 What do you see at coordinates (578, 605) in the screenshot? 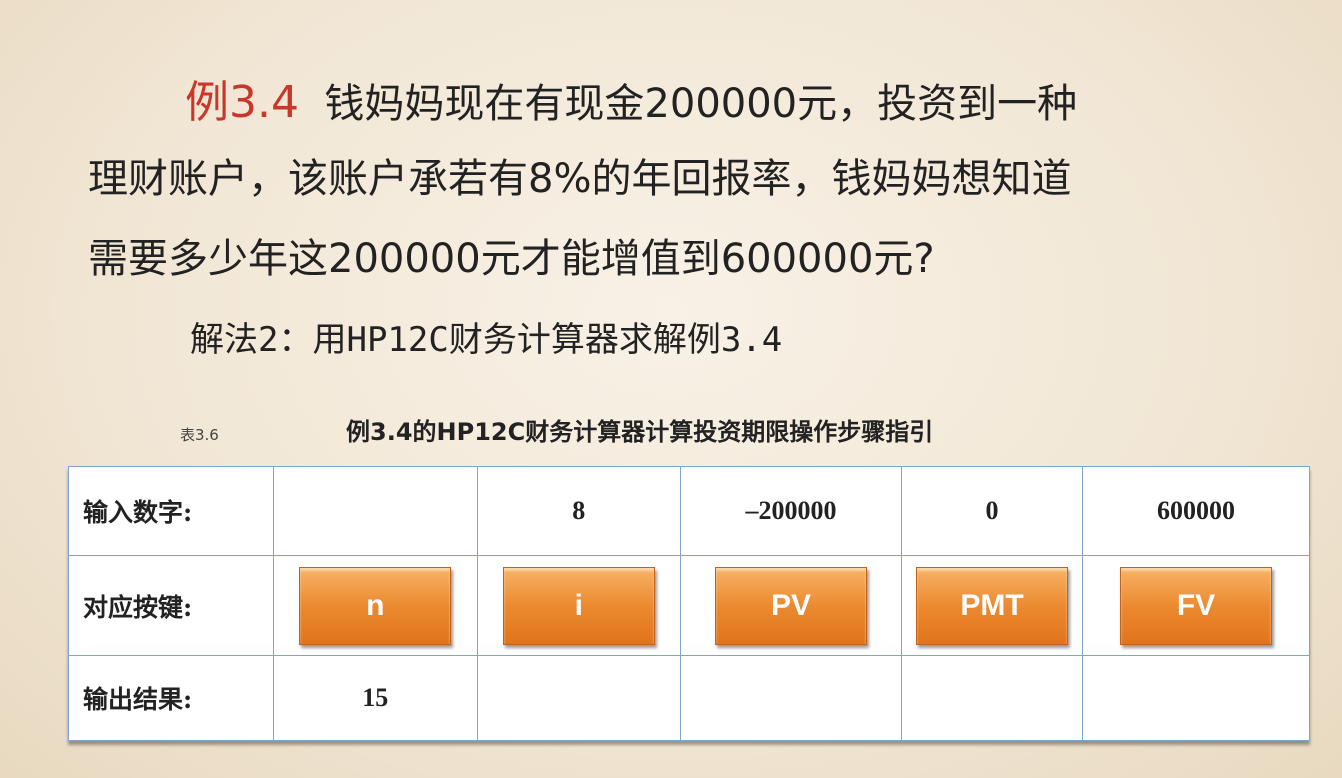
I see `key-i-button: i` at bounding box center [578, 605].